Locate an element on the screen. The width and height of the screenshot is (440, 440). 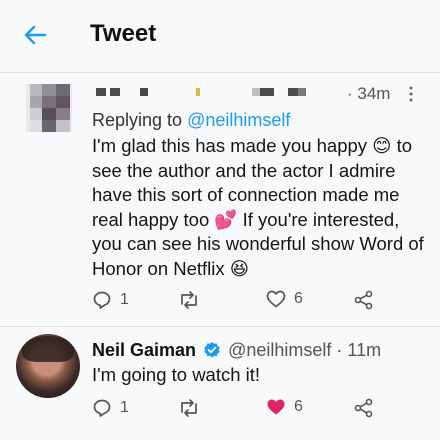
more-options-icon is located at coordinates (411, 94).